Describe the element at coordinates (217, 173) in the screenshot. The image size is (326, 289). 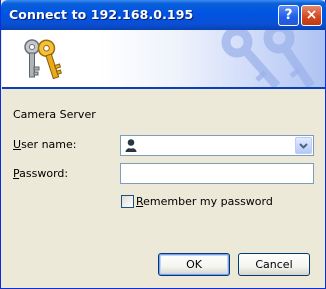
I see `password-field` at that location.